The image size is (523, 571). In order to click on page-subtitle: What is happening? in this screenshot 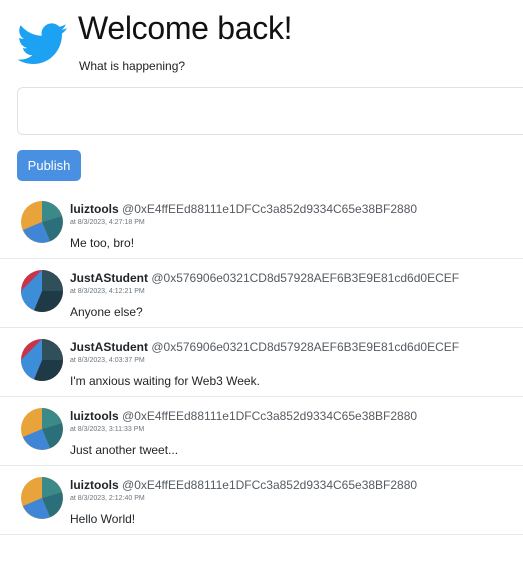, I will do `click(132, 66)`.